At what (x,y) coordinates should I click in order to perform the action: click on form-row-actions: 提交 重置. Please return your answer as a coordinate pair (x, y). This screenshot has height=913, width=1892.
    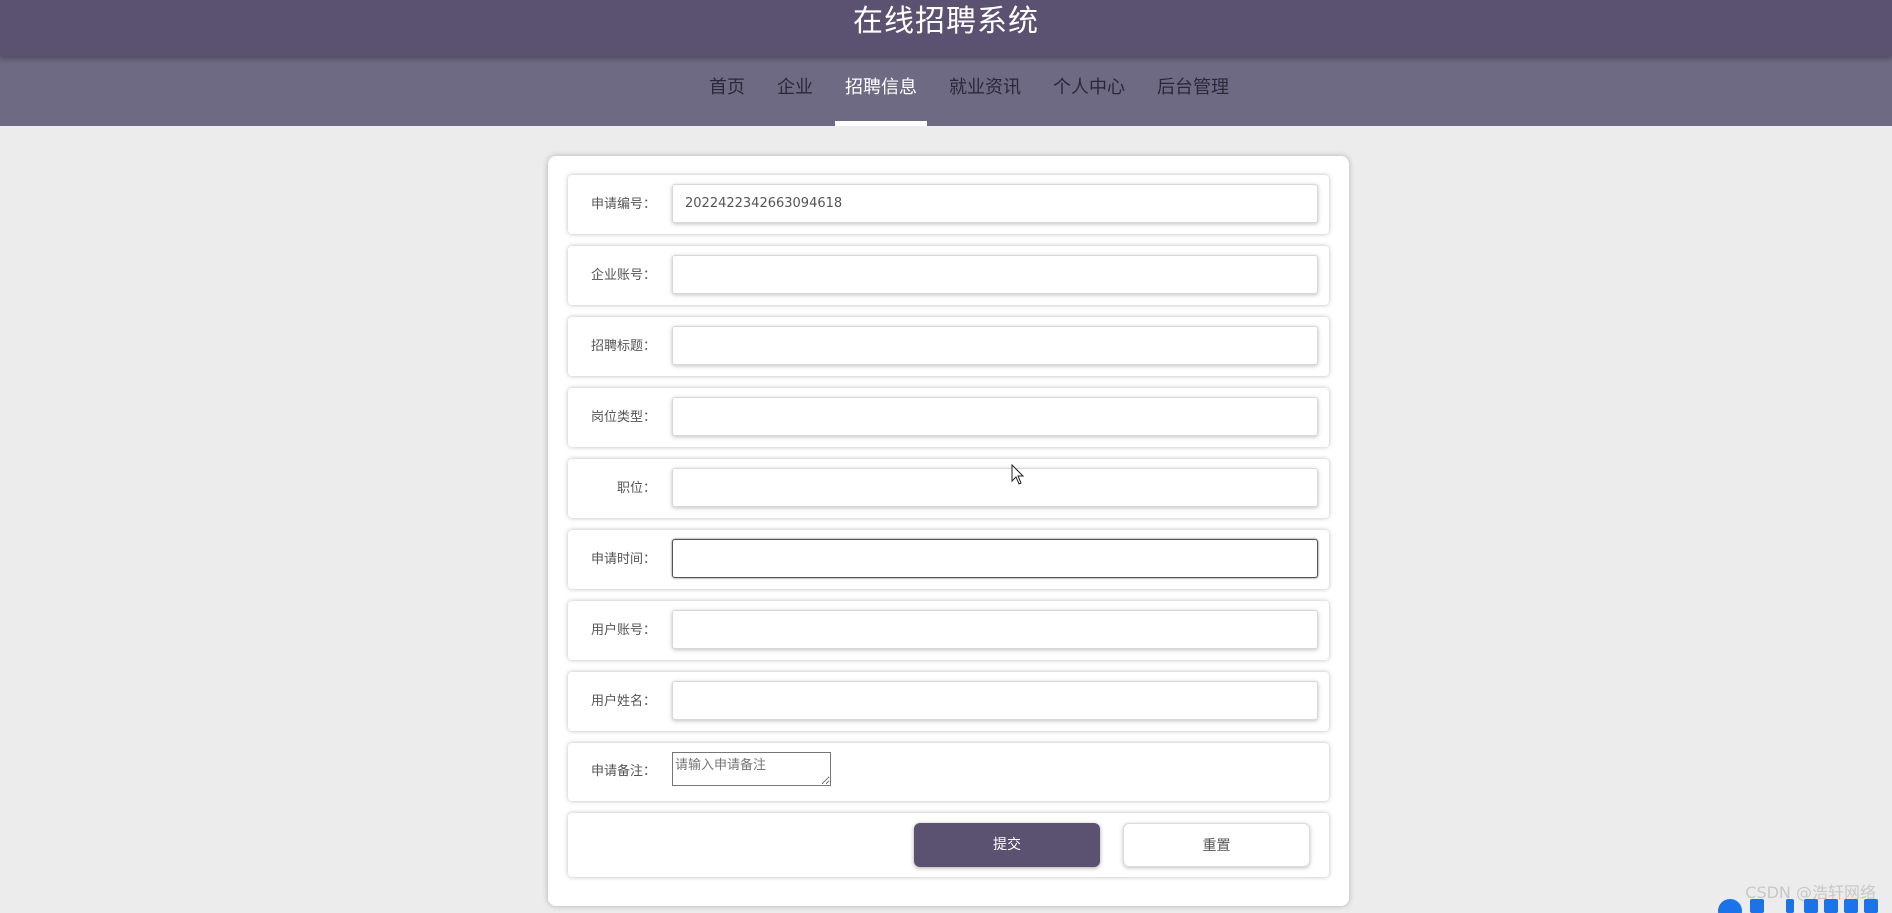
    Looking at the image, I should click on (948, 845).